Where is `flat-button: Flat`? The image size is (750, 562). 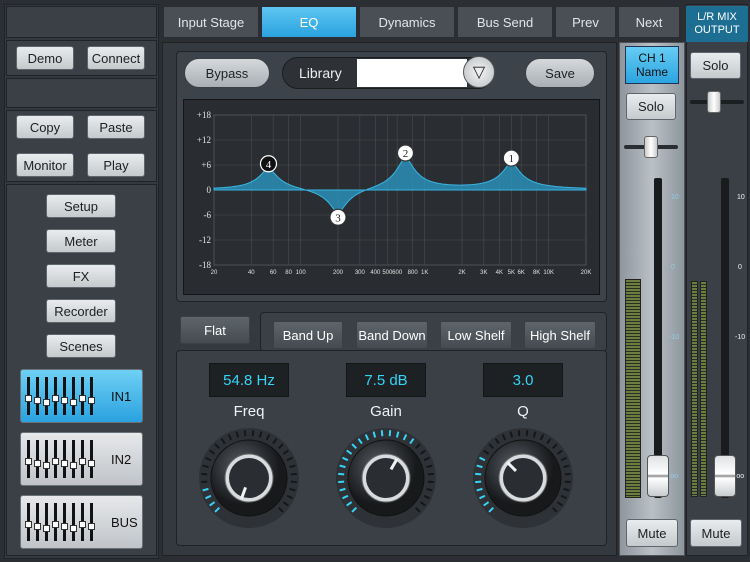 flat-button: Flat is located at coordinates (215, 330).